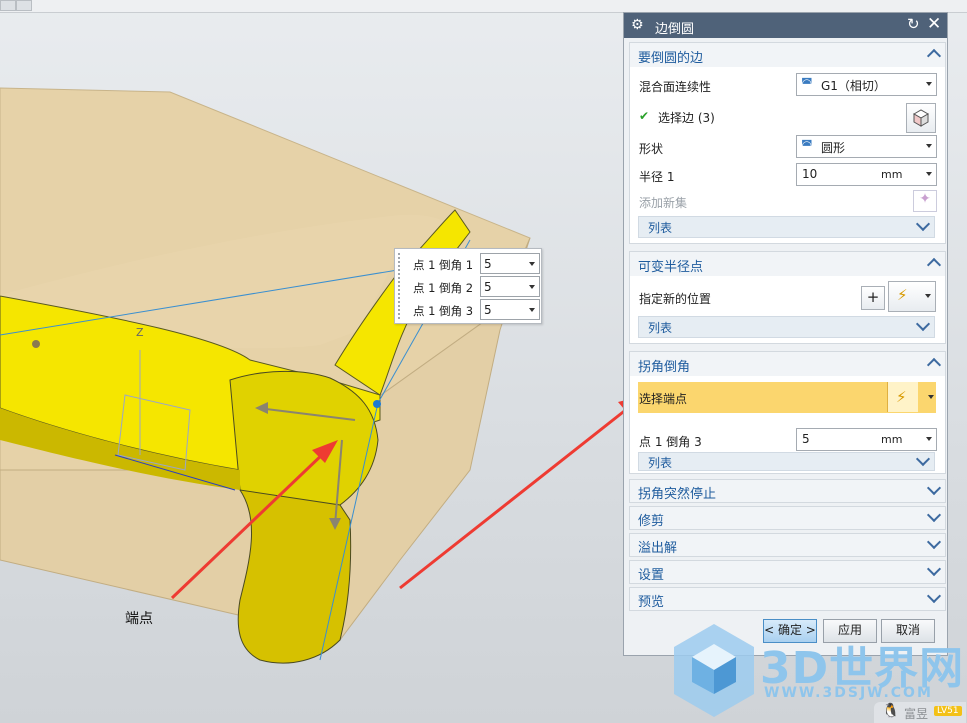 The width and height of the screenshot is (967, 723). I want to click on section-title: 拐角倒角, so click(664, 367).